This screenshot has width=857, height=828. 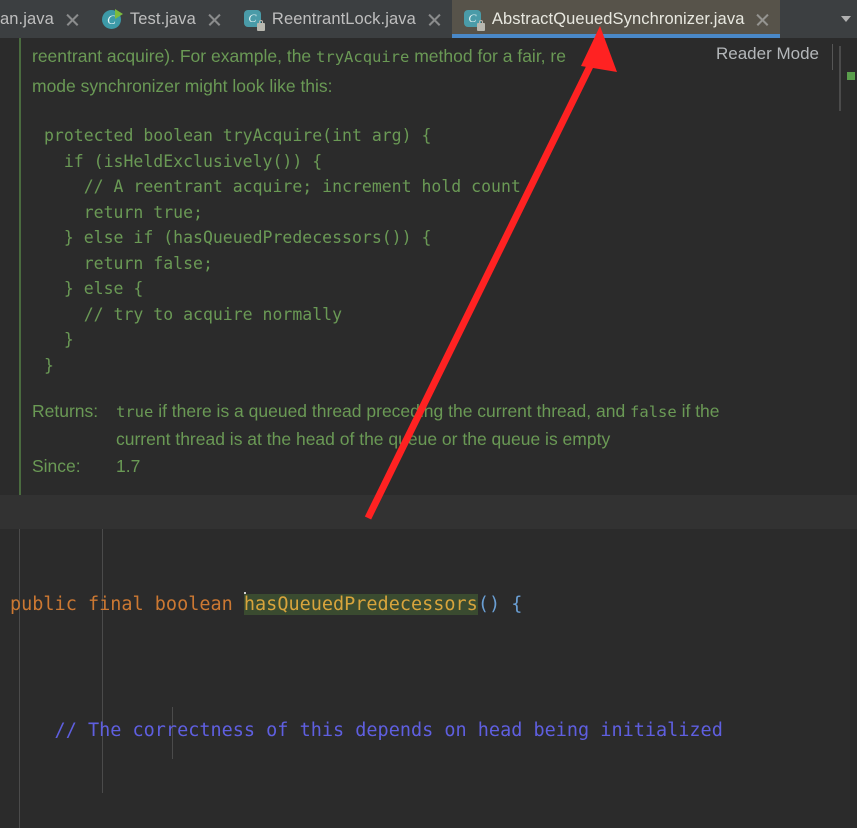 What do you see at coordinates (127, 604) in the screenshot?
I see `code-modifiers: public final boolean` at bounding box center [127, 604].